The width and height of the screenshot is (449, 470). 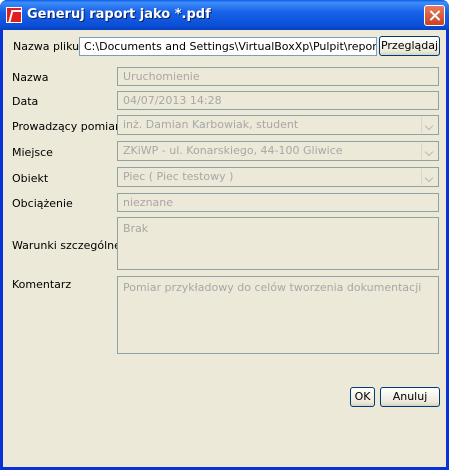 What do you see at coordinates (25, 101) in the screenshot?
I see `data-label: Data` at bounding box center [25, 101].